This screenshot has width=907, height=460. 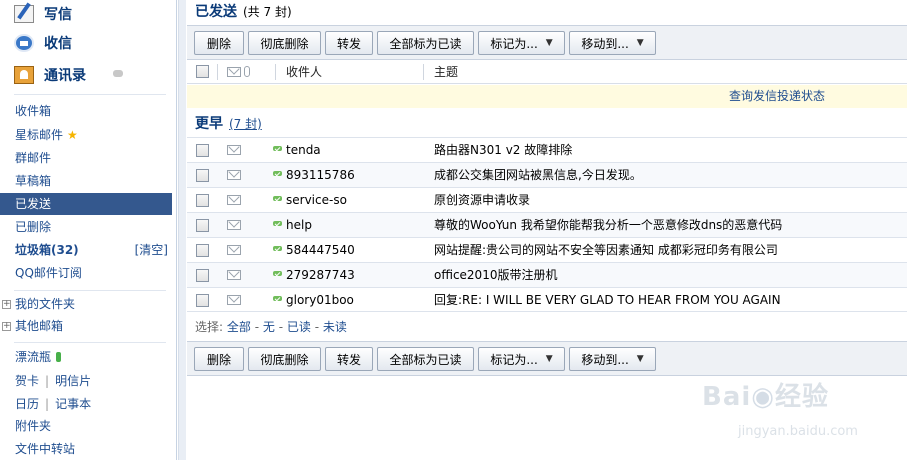 I want to click on table-row: tenda 路由器N301 v2 故障排除, so click(x=547, y=149).